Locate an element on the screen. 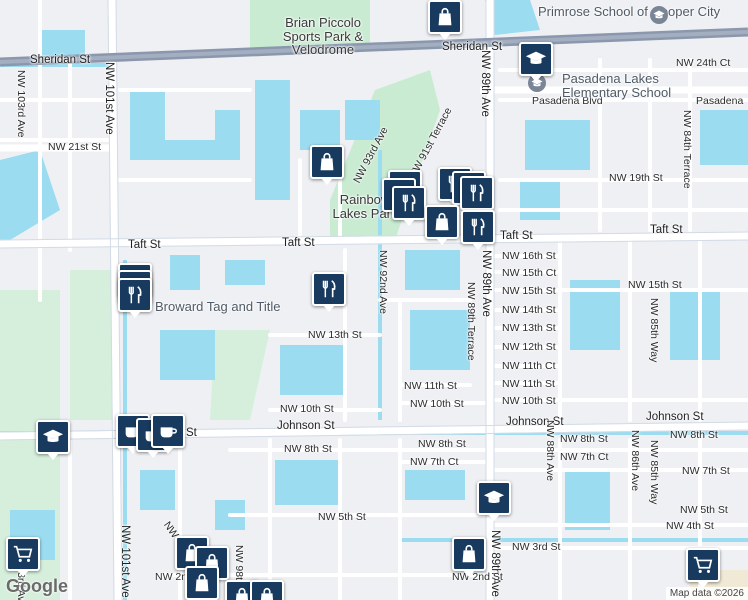  coffee-cup-icon-pin is located at coordinates (168, 434).